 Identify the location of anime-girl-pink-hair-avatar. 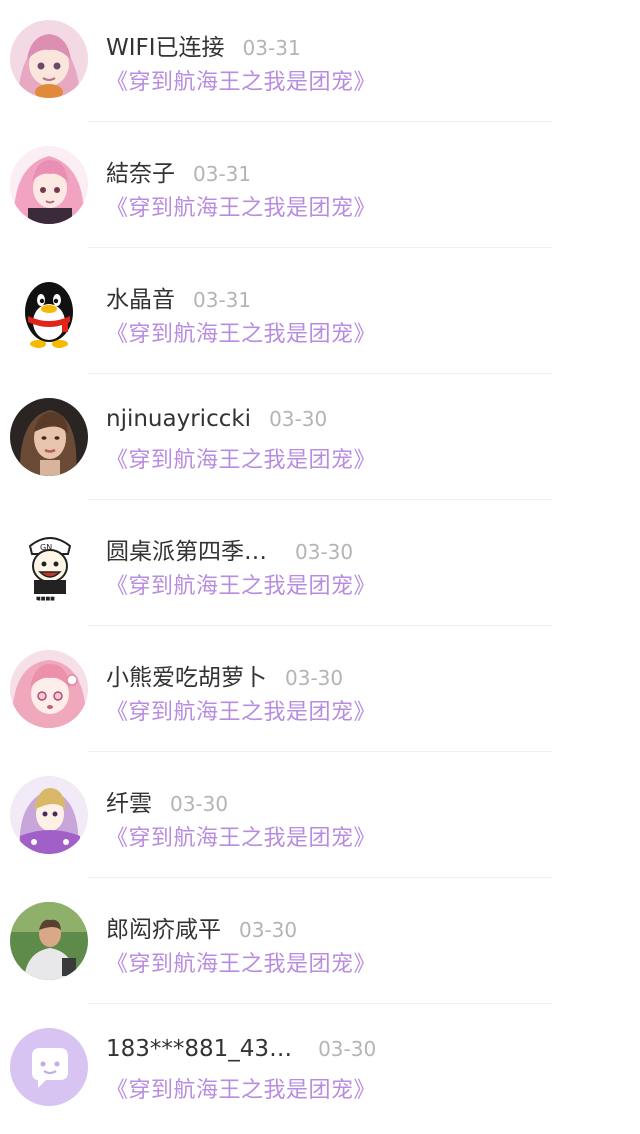
(49, 59).